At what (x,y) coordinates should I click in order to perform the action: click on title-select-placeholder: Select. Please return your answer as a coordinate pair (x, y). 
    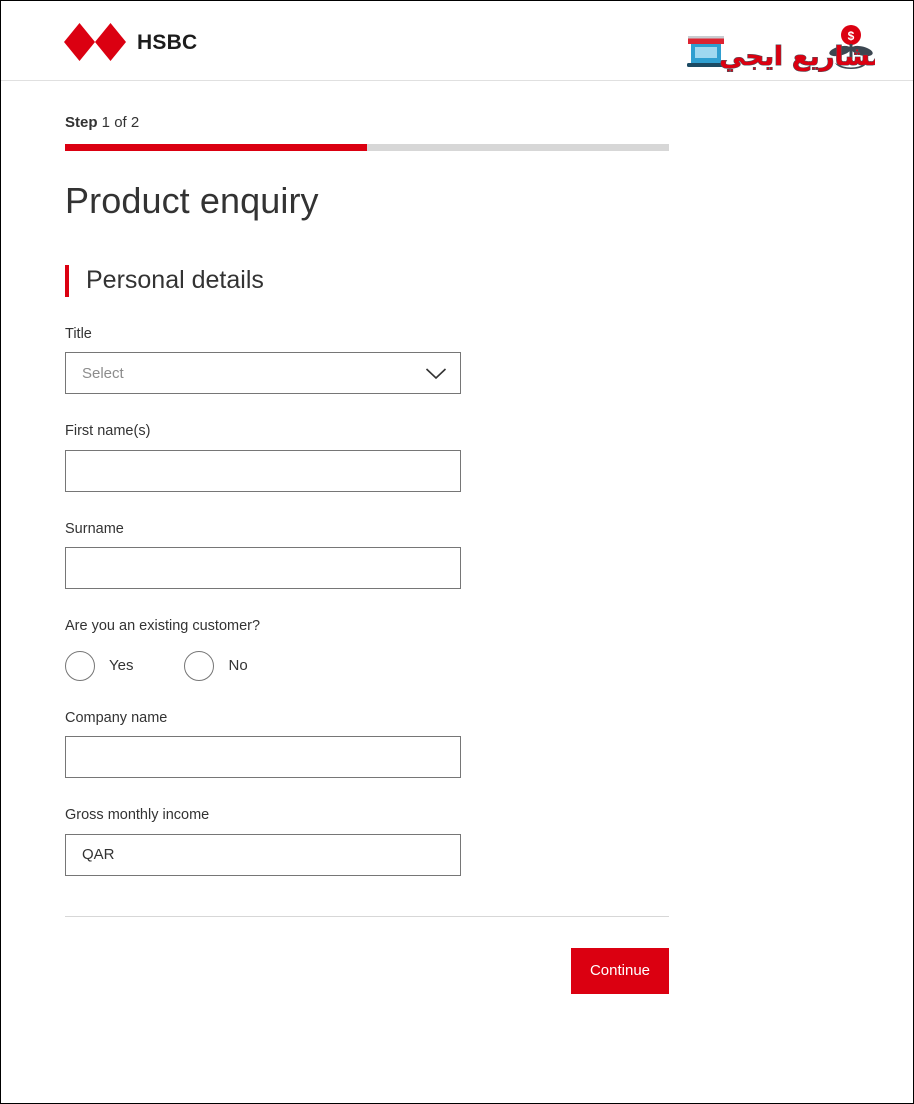
    Looking at the image, I should click on (103, 373).